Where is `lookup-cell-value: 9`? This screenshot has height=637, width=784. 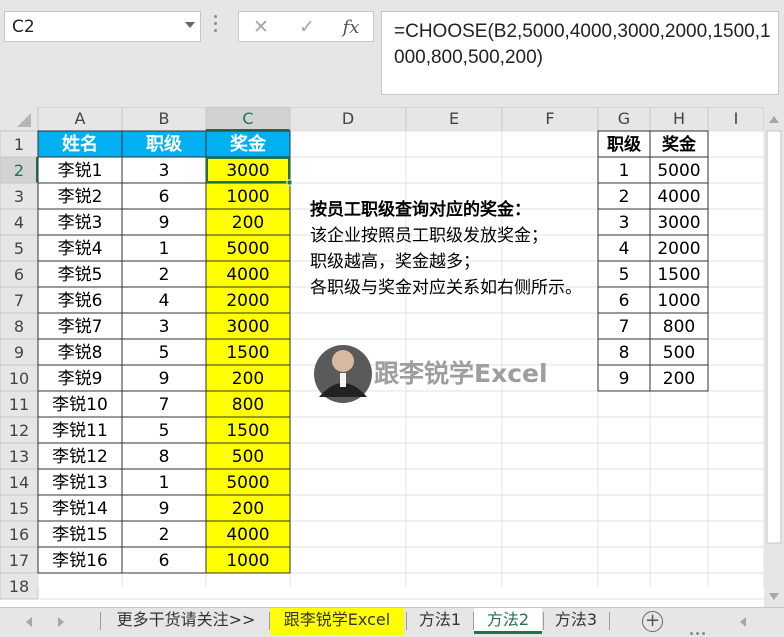
lookup-cell-value: 9 is located at coordinates (624, 379).